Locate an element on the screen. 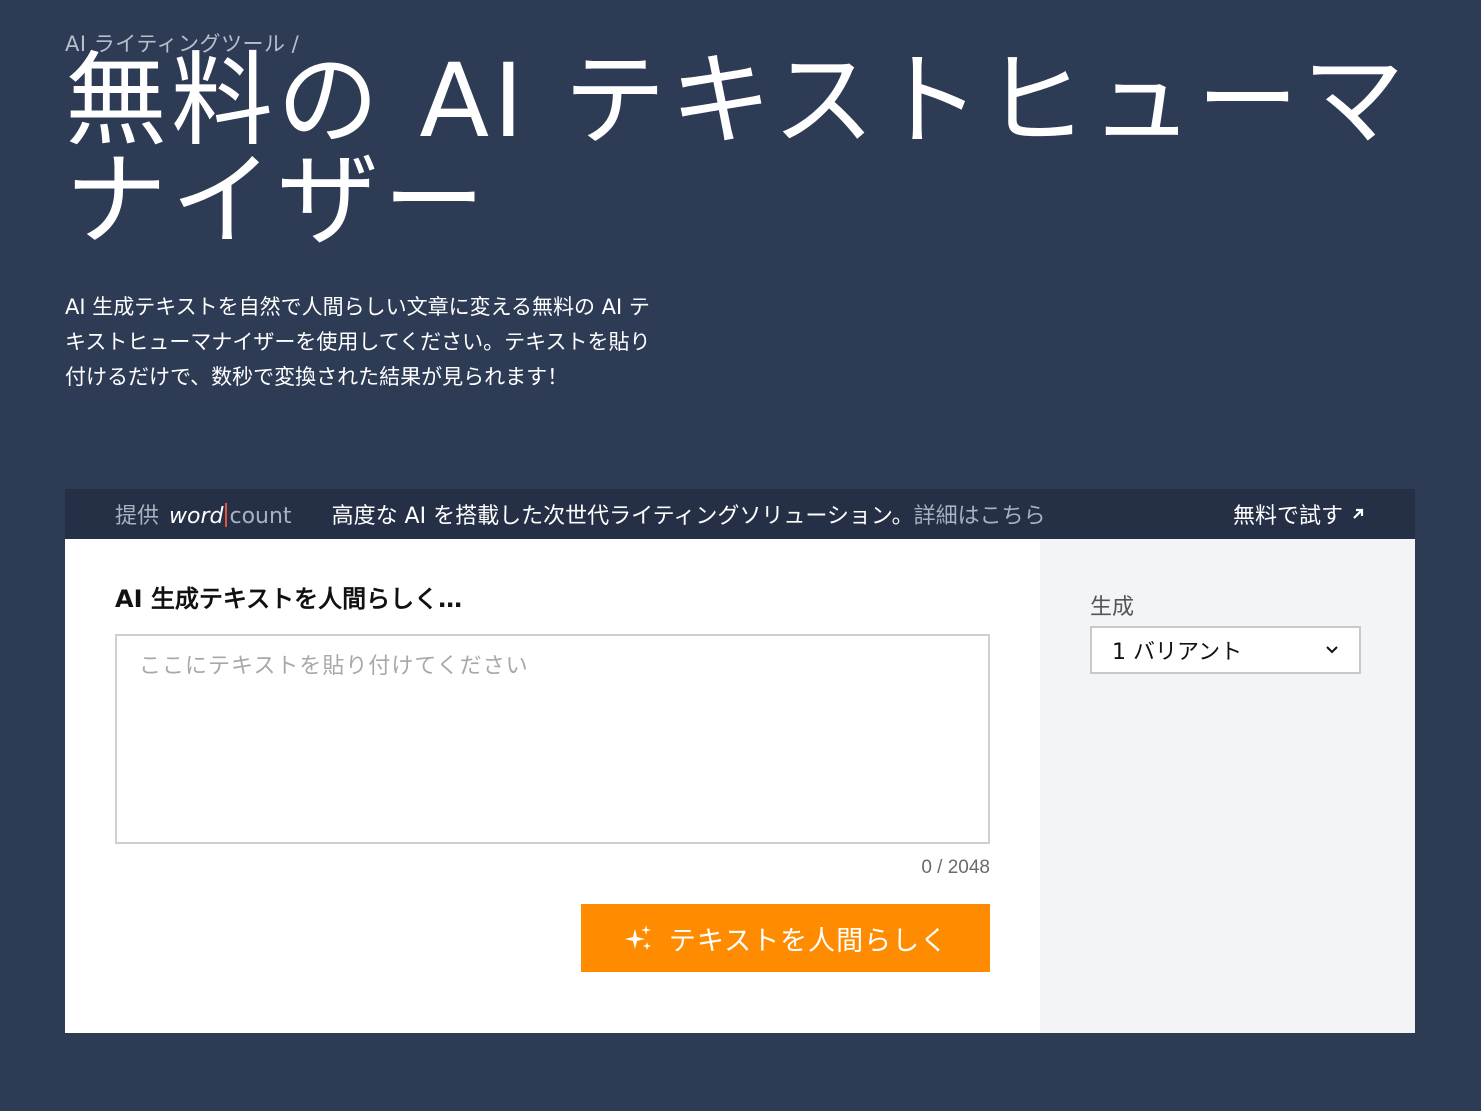  text-input-box is located at coordinates (552, 739).